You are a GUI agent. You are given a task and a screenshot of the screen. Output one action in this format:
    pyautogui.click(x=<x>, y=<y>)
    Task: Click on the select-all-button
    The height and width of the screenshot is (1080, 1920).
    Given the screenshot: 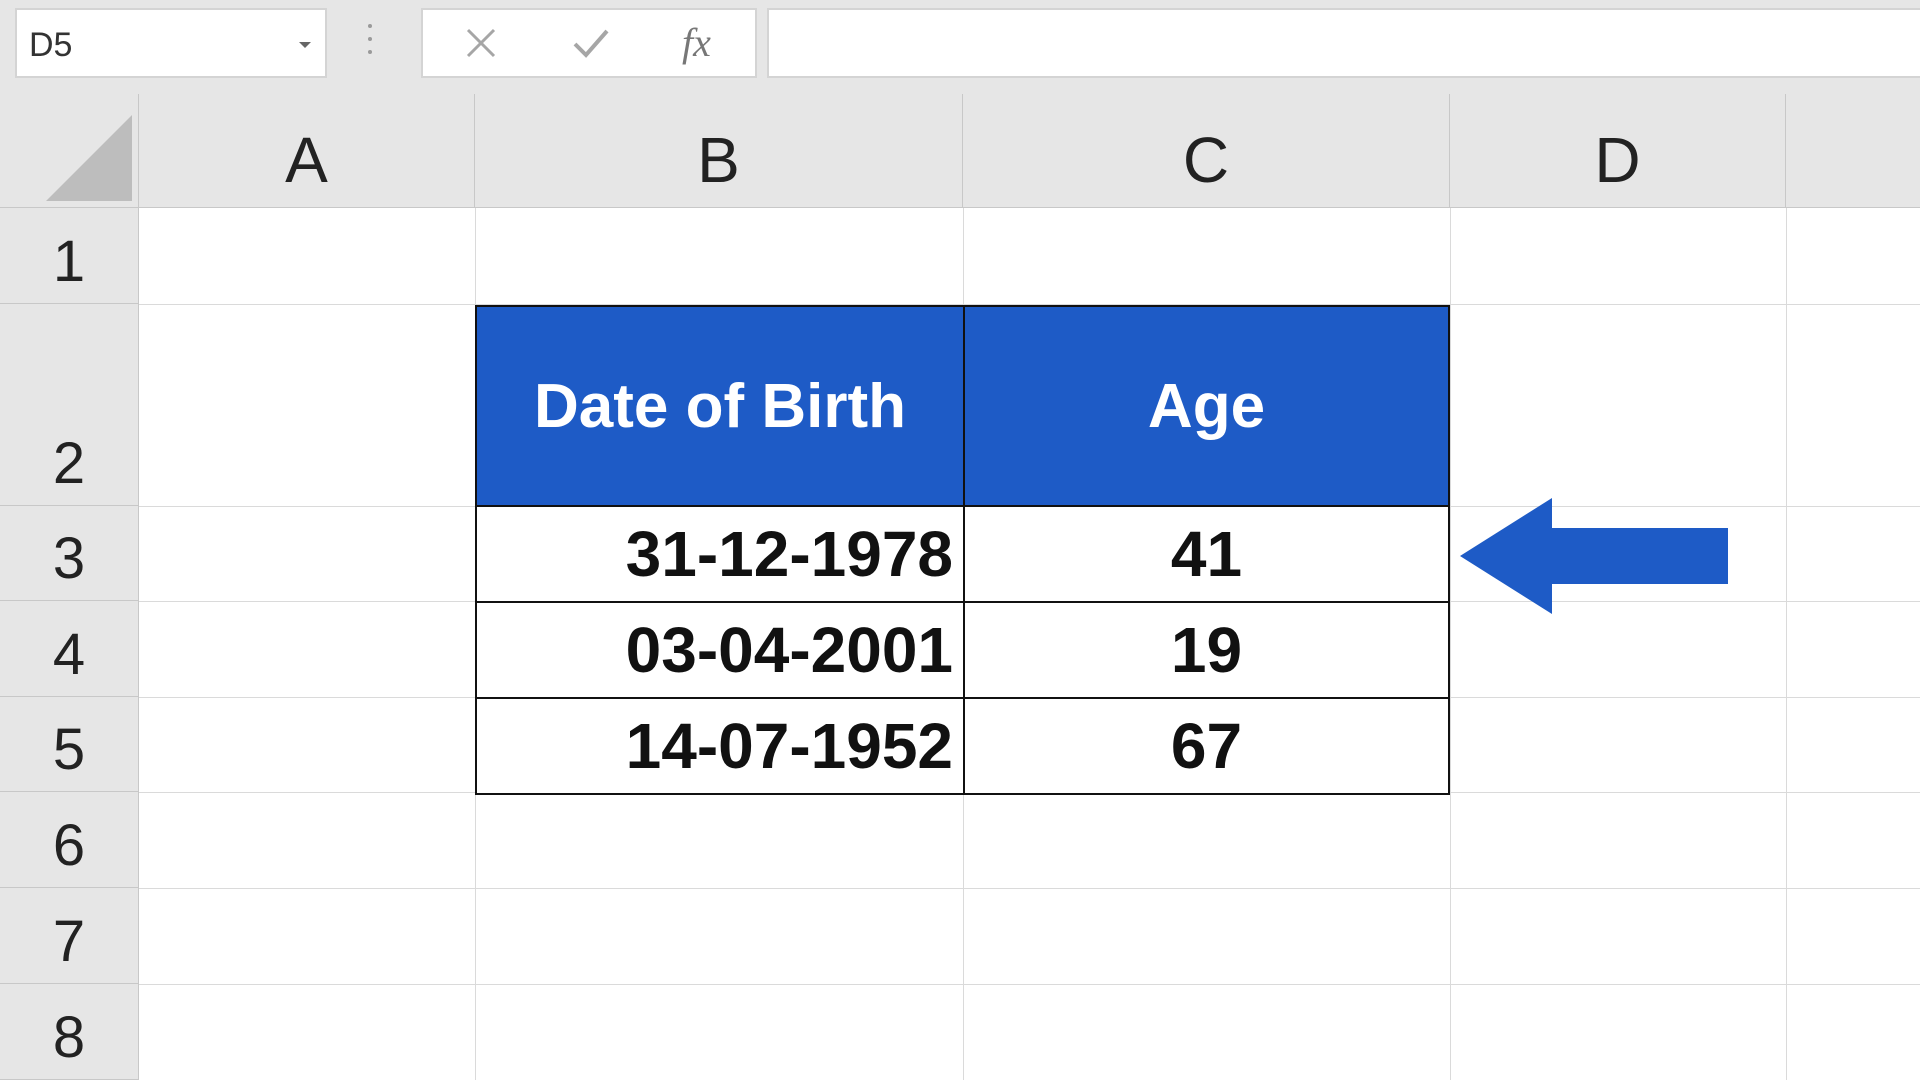 What is the action you would take?
    pyautogui.click(x=69, y=151)
    